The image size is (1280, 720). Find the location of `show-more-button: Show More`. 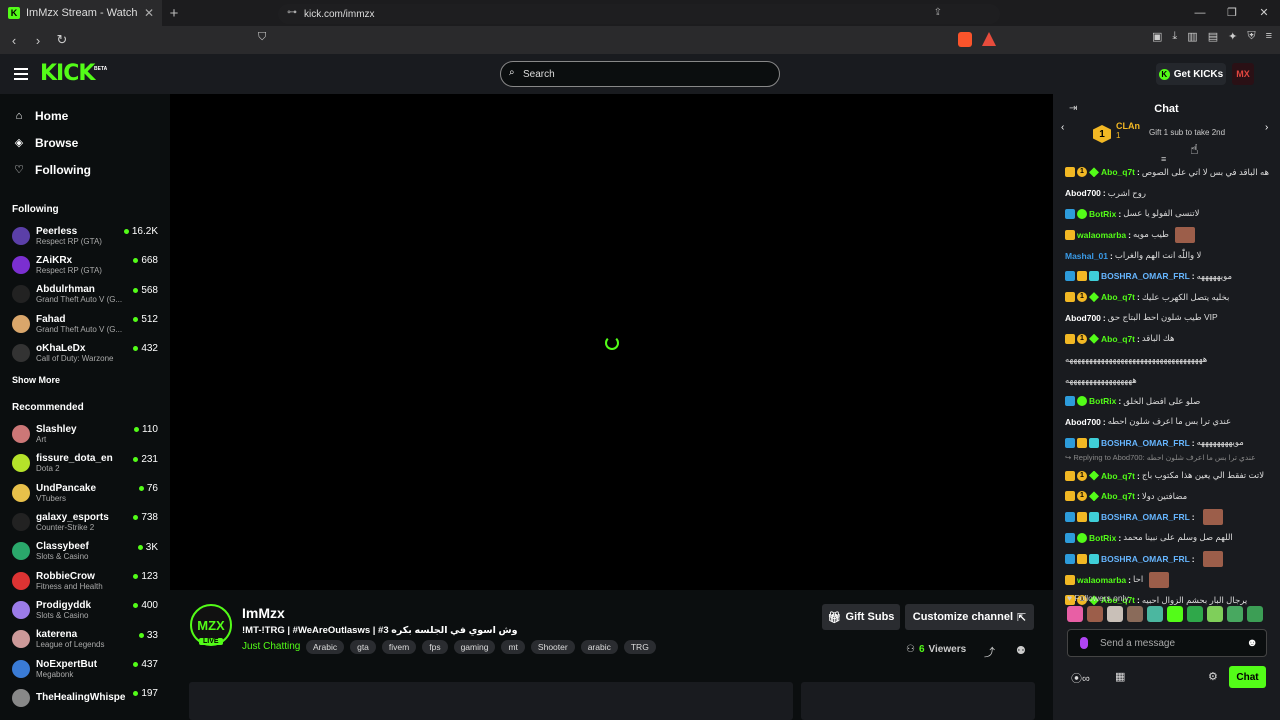

show-more-button: Show More is located at coordinates (85, 382).